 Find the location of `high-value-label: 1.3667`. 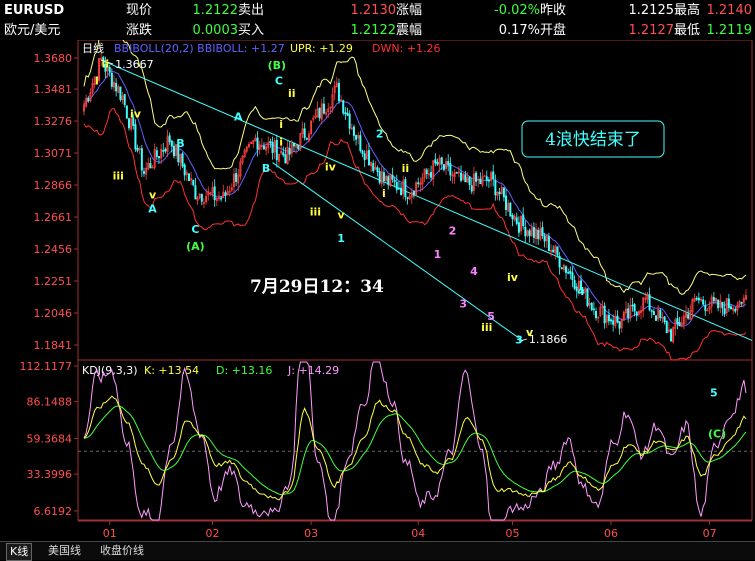

high-value-label: 1.3667 is located at coordinates (134, 64).